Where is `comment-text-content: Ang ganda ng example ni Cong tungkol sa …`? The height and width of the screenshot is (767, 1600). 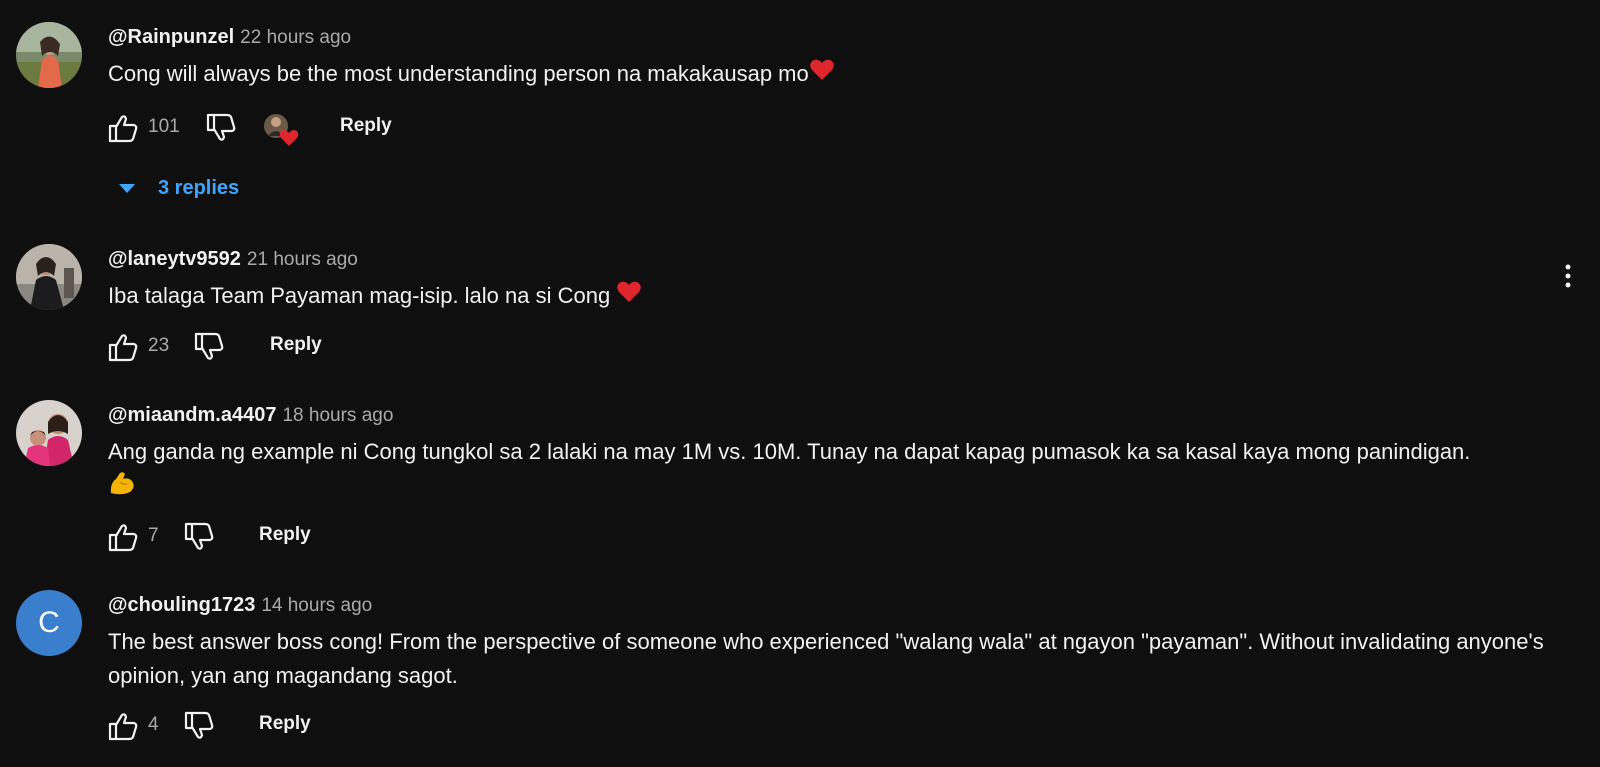
comment-text-content: Ang ganda ng example ni Cong tungkol sa … is located at coordinates (789, 451).